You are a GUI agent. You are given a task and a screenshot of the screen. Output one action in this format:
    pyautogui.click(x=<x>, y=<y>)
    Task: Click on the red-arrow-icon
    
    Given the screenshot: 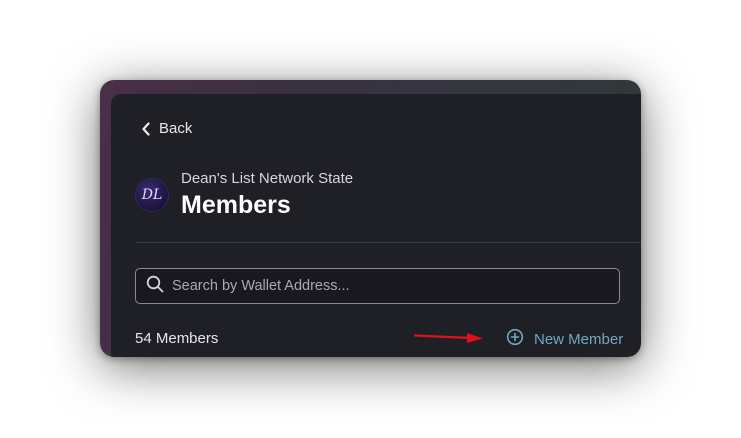 What is the action you would take?
    pyautogui.click(x=448, y=338)
    